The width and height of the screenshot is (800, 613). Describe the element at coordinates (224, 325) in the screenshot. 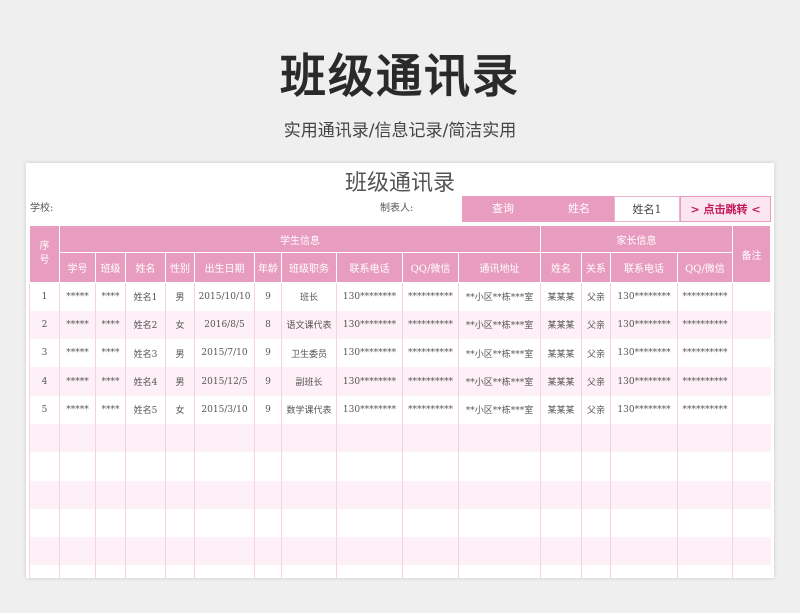

I see `table-cell: 2016/8/5` at that location.